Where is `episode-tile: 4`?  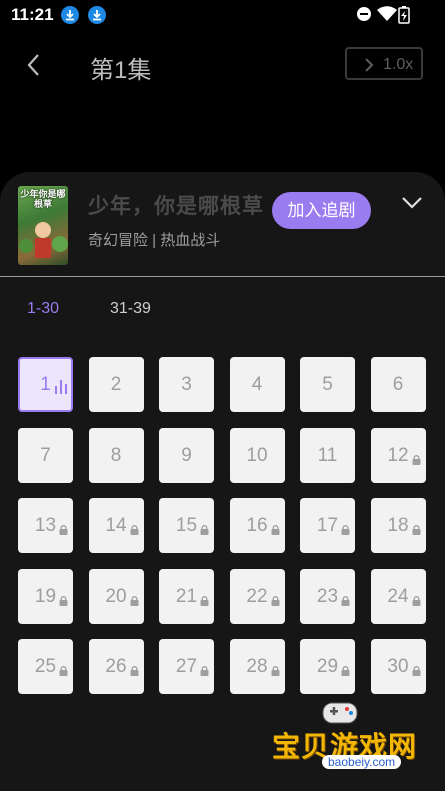 episode-tile: 4 is located at coordinates (257, 384).